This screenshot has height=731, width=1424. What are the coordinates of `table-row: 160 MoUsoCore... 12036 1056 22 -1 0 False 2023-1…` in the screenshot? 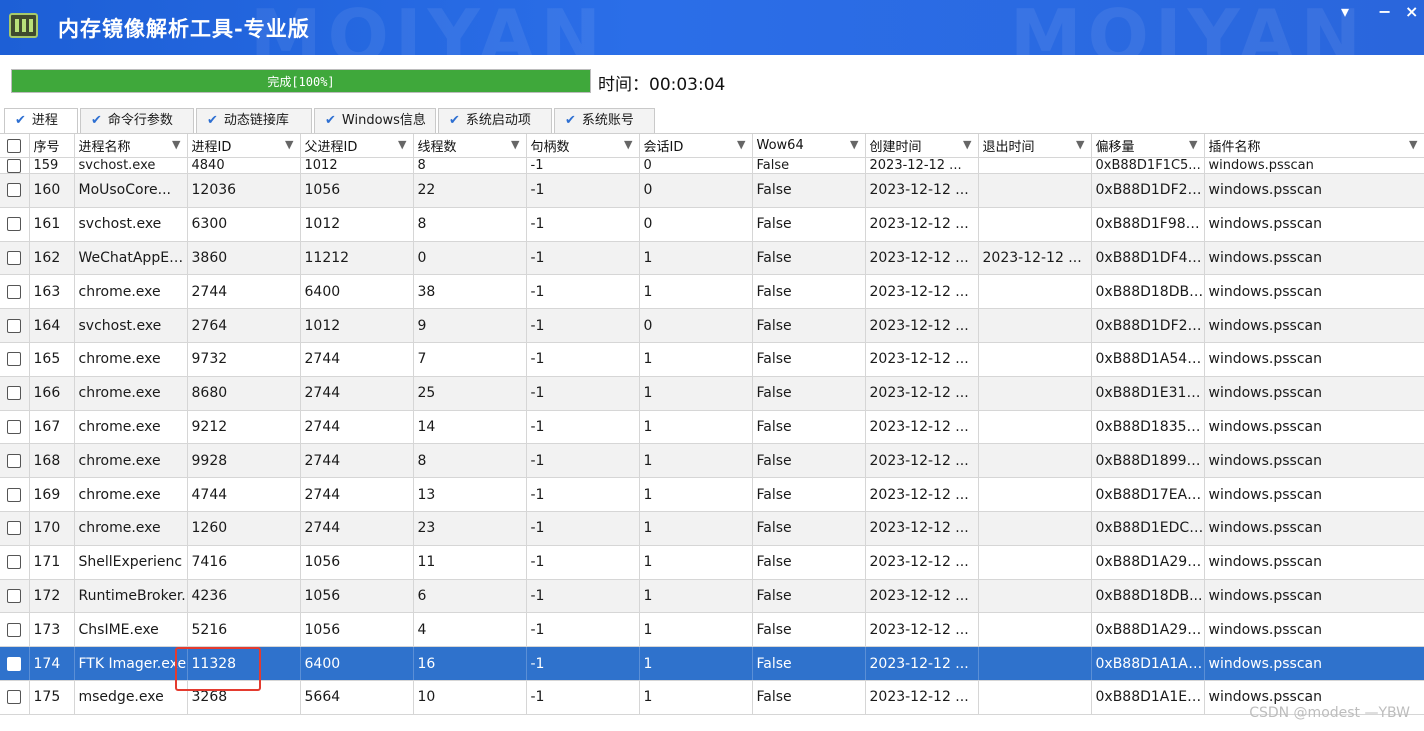 It's located at (712, 190).